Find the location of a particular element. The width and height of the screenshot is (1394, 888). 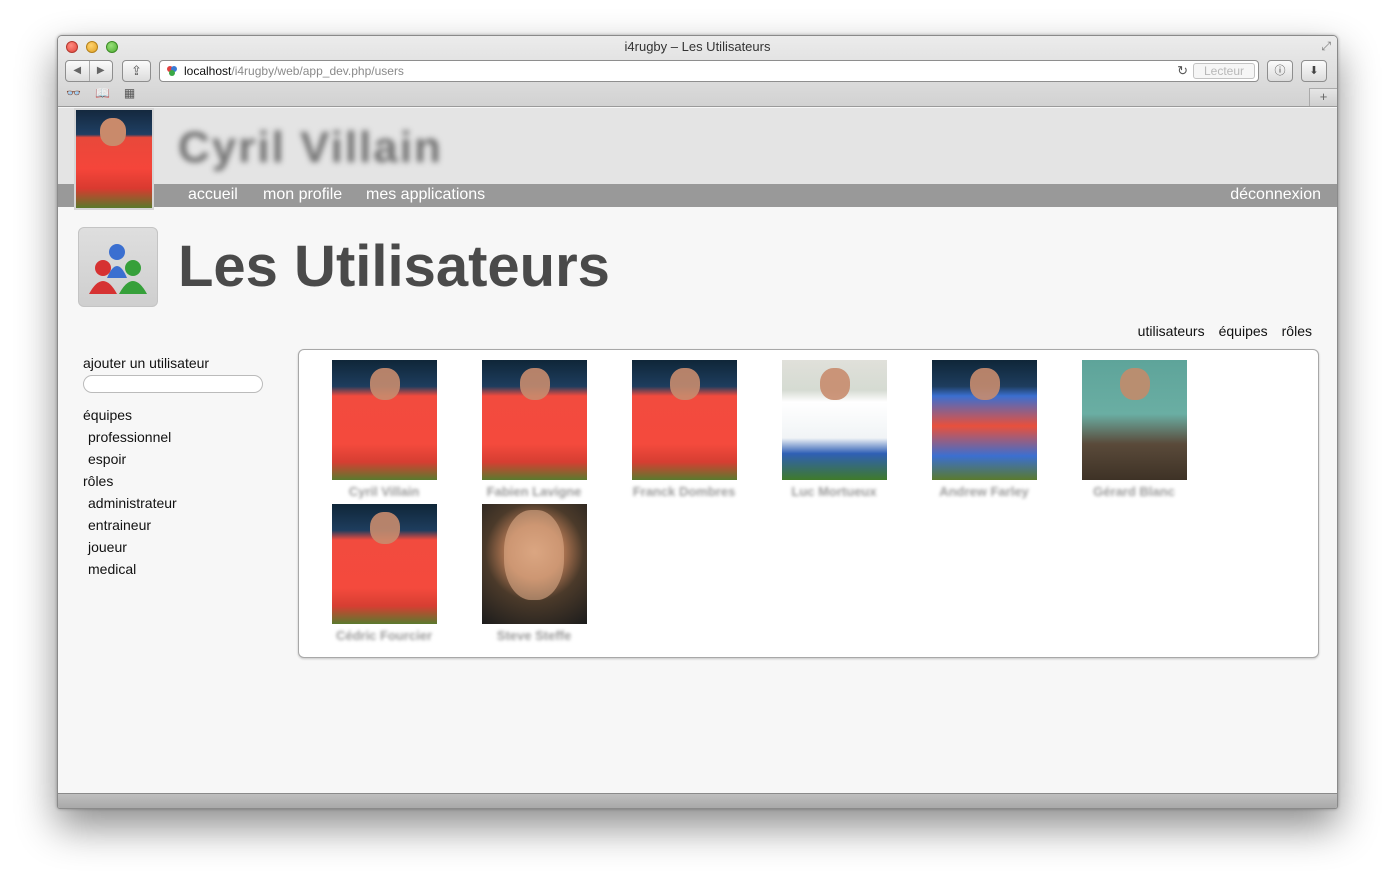

back-icon: ◀ is located at coordinates (78, 71).